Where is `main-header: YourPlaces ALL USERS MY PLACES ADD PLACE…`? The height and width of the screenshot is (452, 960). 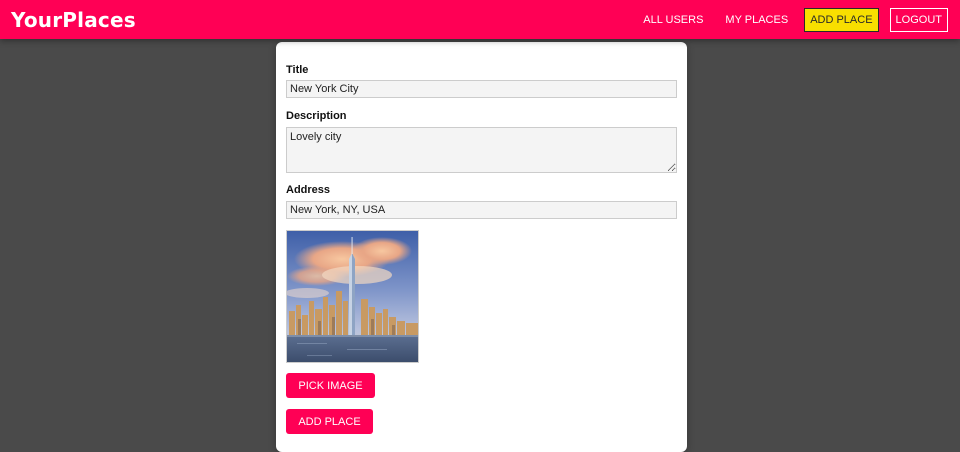
main-header: YourPlaces ALL USERS MY PLACES ADD PLACE… is located at coordinates (480, 19).